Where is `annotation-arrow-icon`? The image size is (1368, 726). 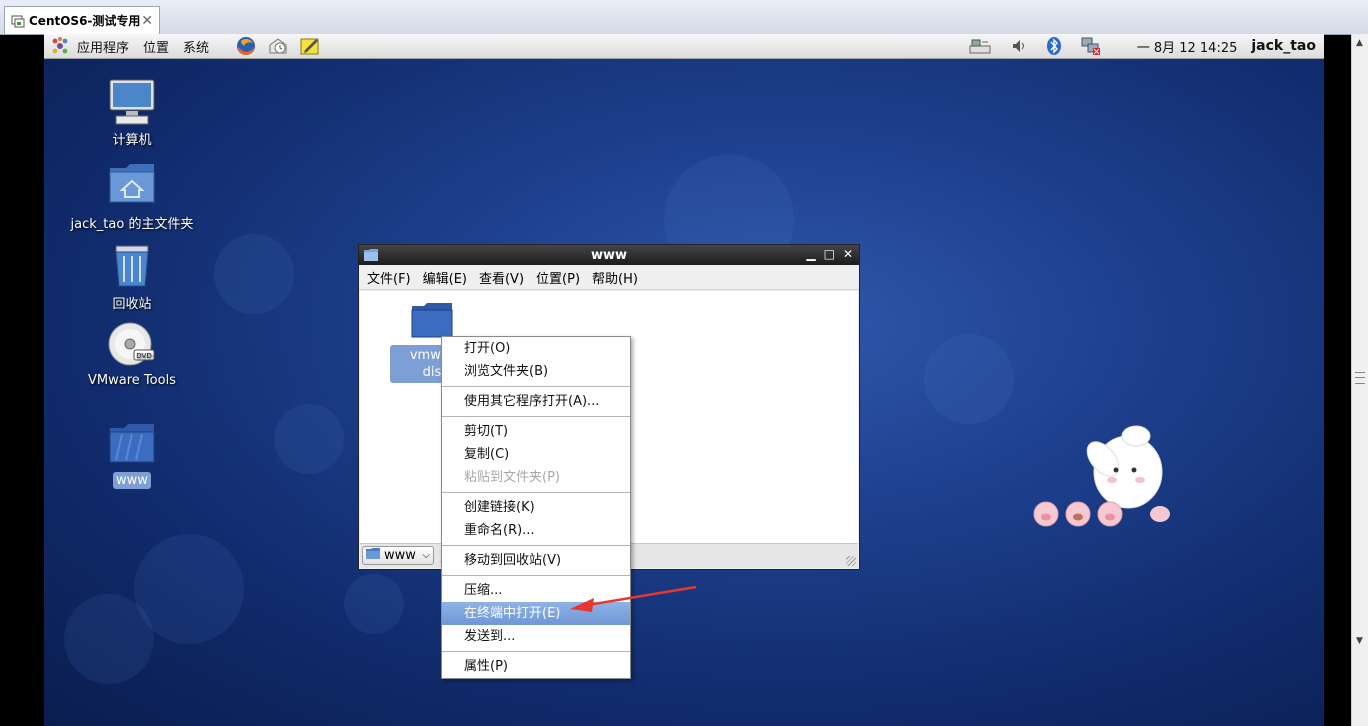
annotation-arrow-icon is located at coordinates (633, 598).